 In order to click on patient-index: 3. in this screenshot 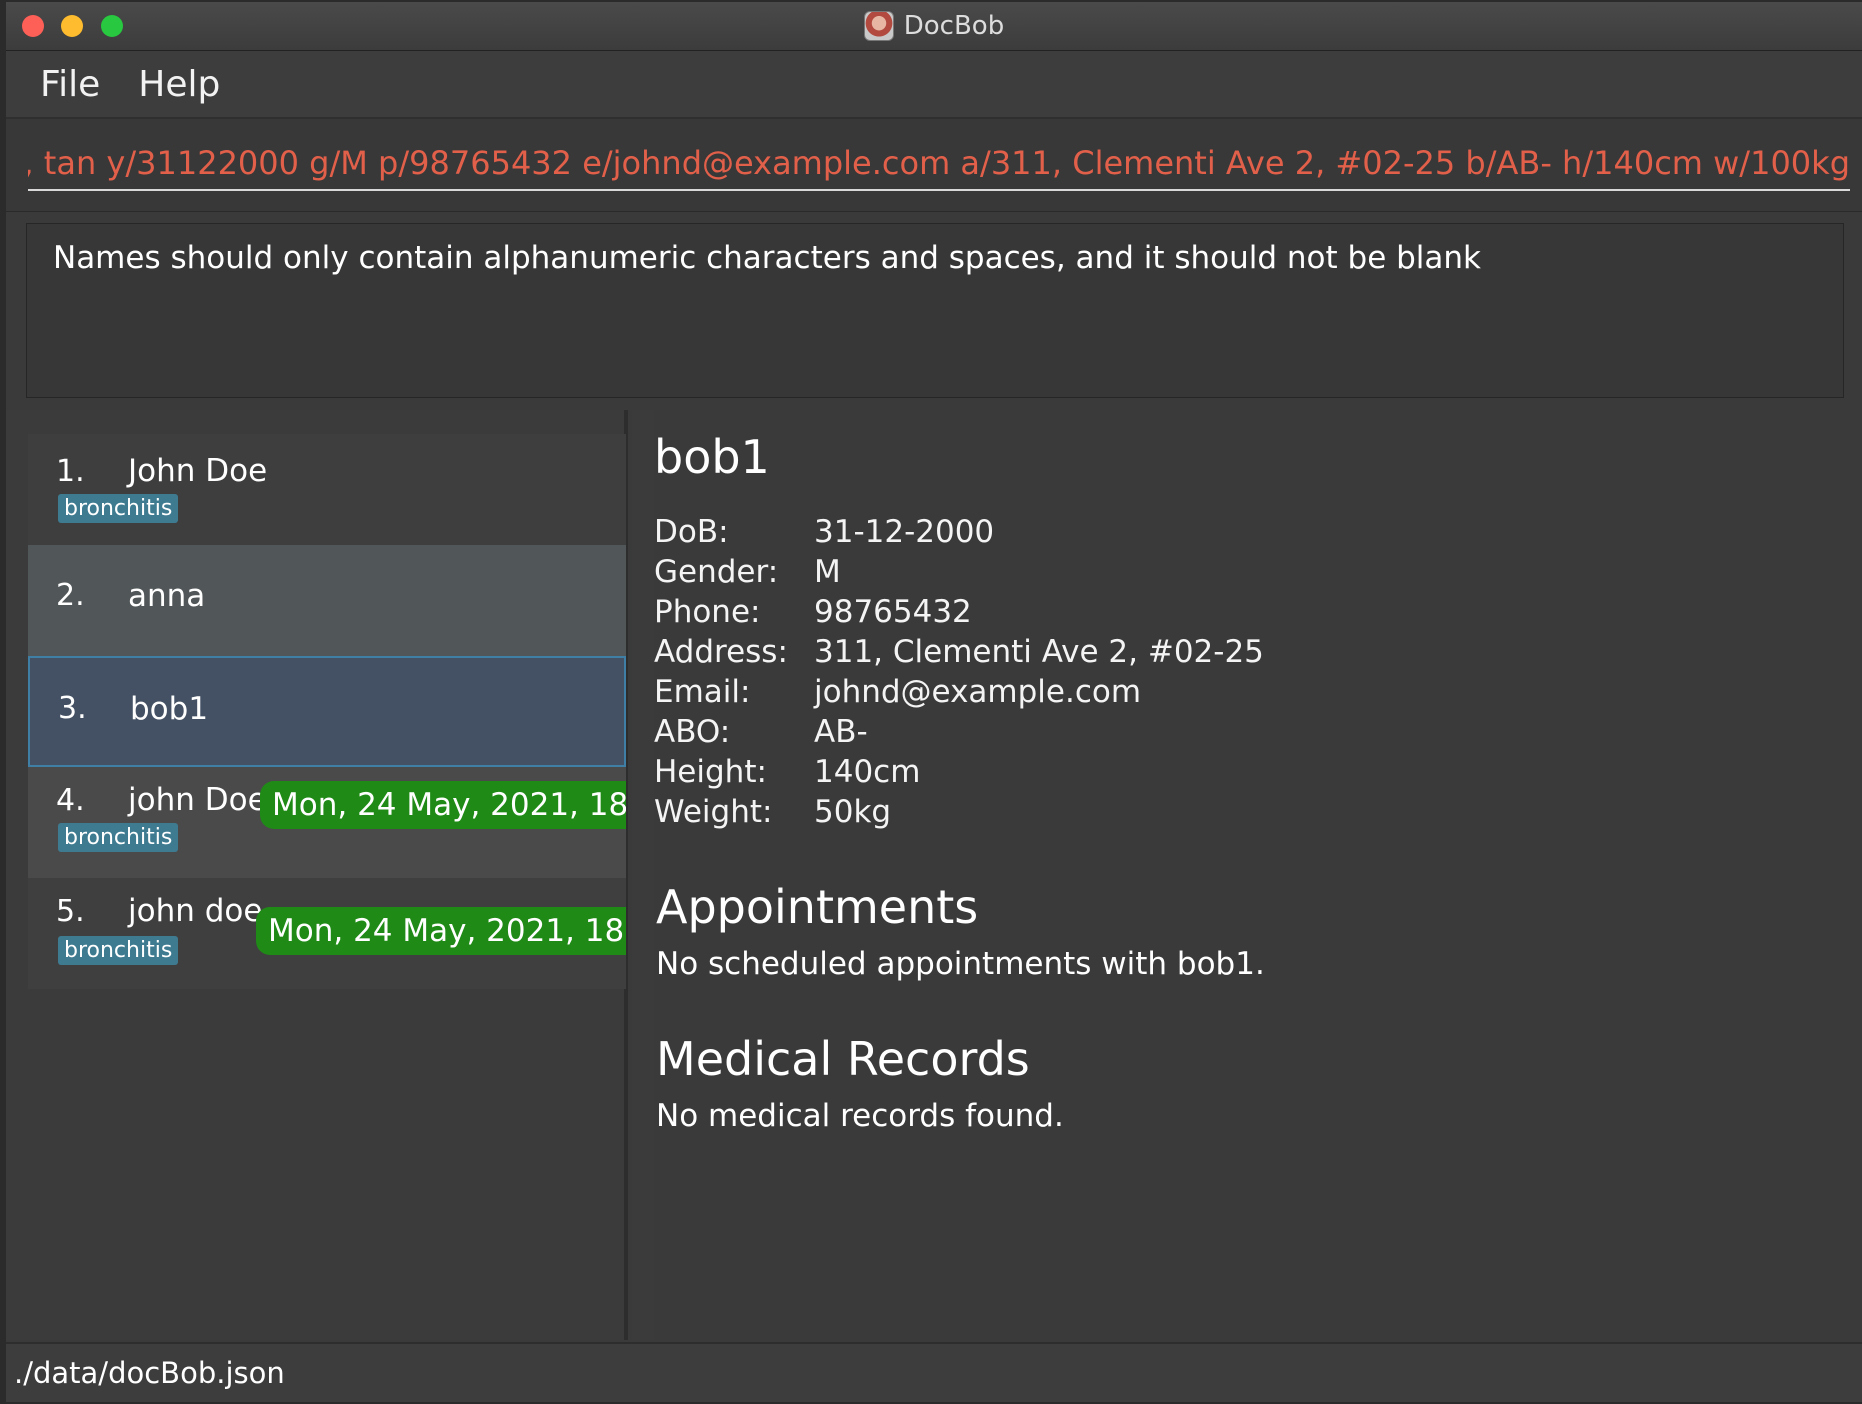, I will do `click(72, 708)`.